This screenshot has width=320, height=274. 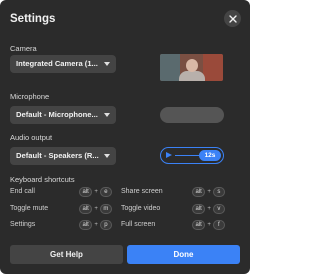 I want to click on camera-preview, so click(x=191, y=67).